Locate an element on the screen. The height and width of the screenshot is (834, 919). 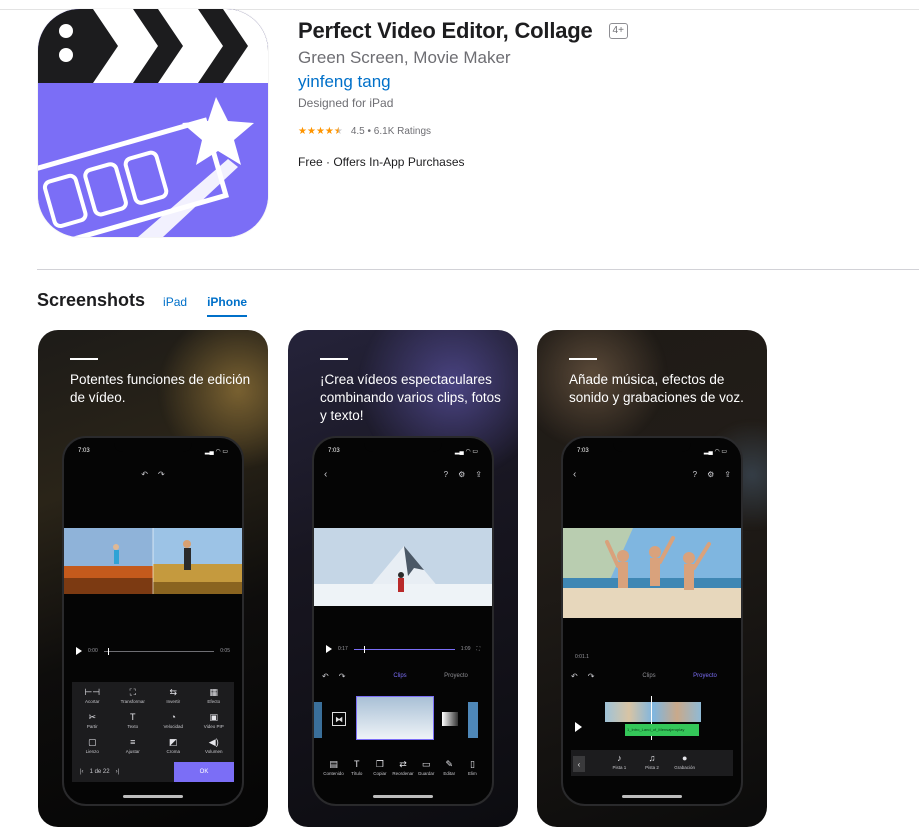
time-code: 0:01.1 is located at coordinates (582, 657).